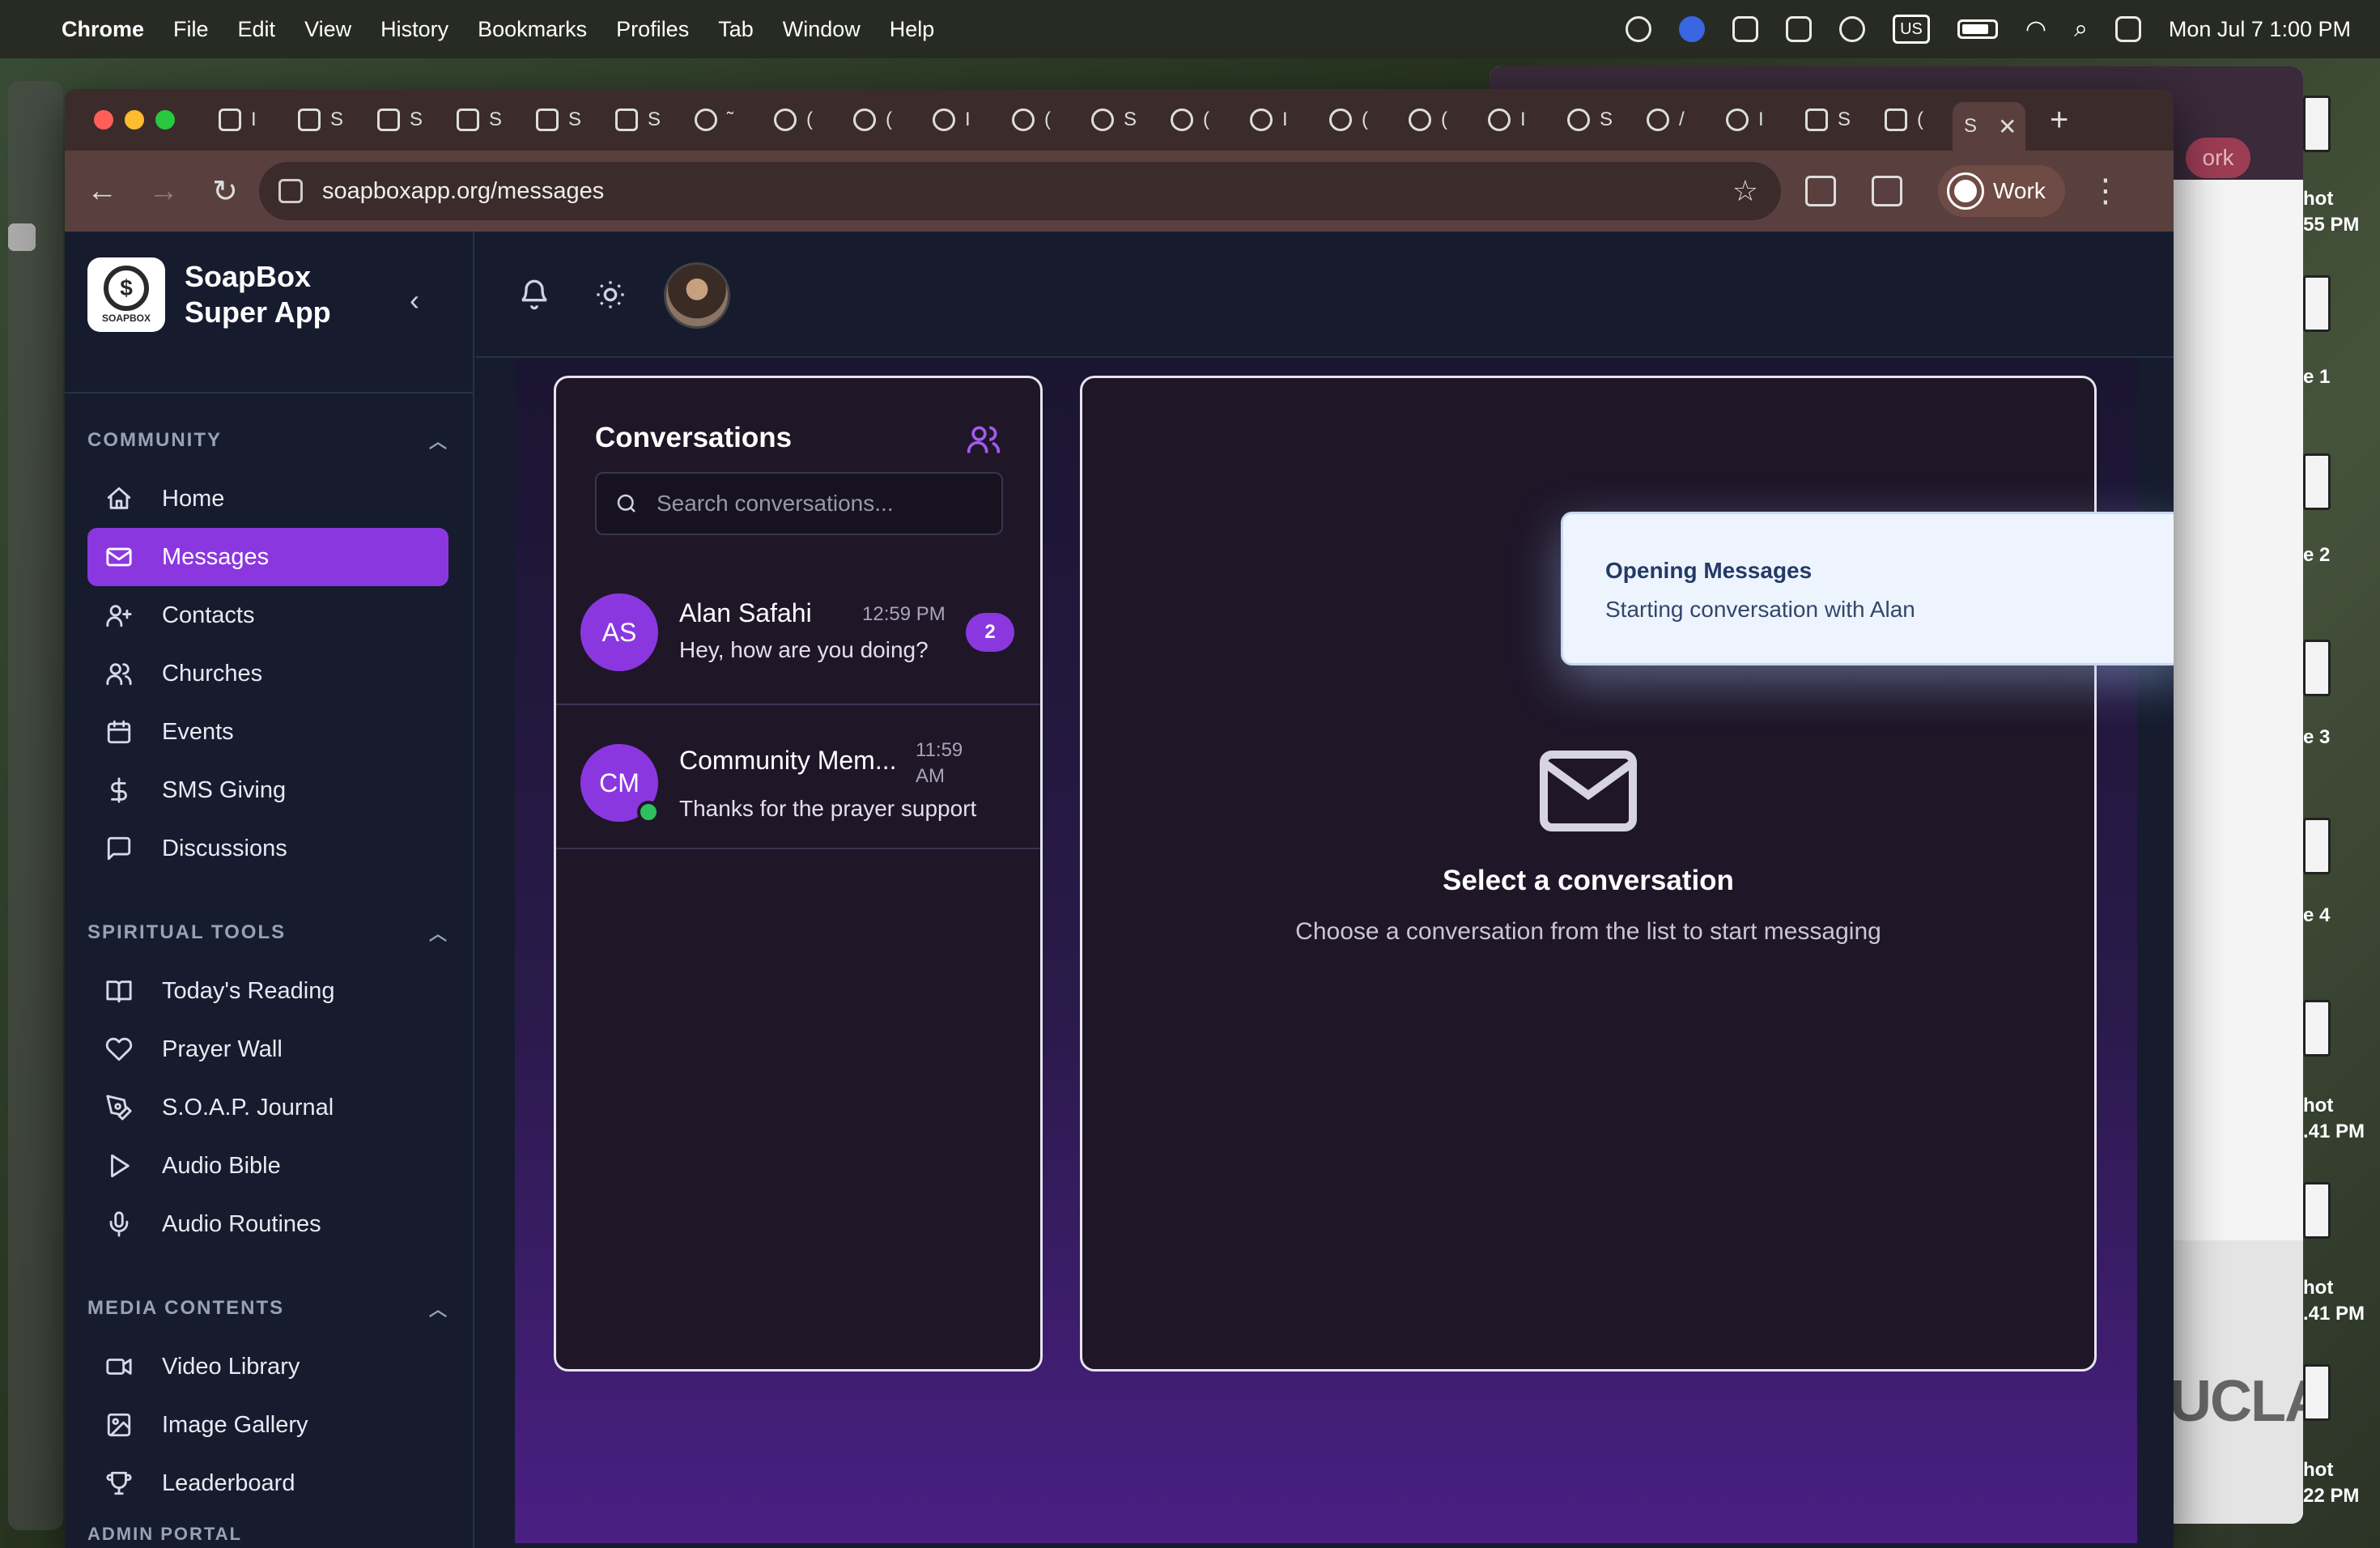 Image resolution: width=2380 pixels, height=1548 pixels. I want to click on menu-history: History, so click(414, 29).